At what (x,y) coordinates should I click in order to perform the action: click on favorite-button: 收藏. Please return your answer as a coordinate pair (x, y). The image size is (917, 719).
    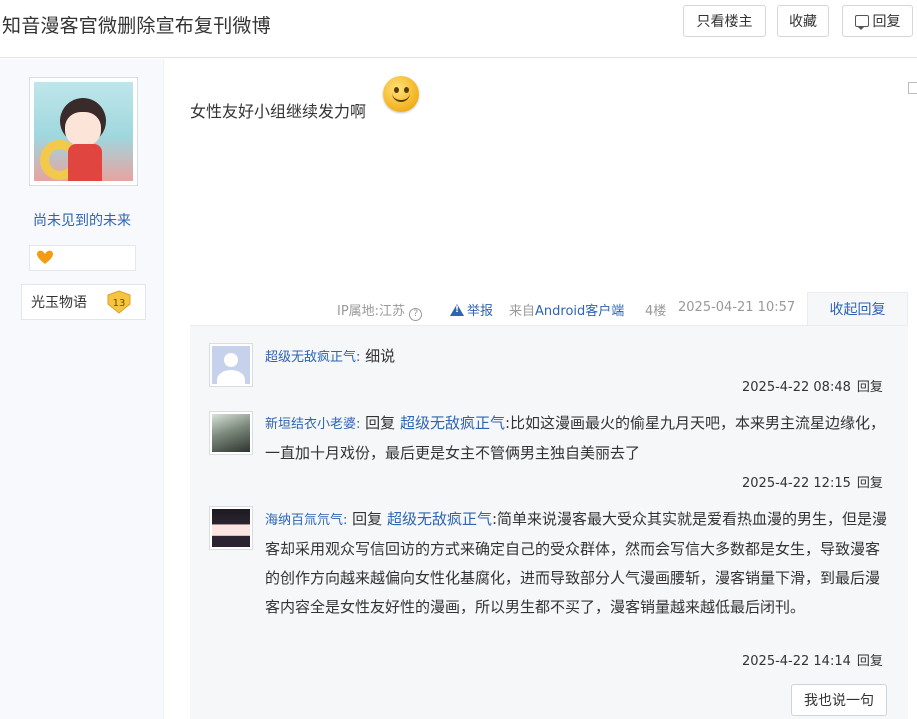
    Looking at the image, I should click on (803, 21).